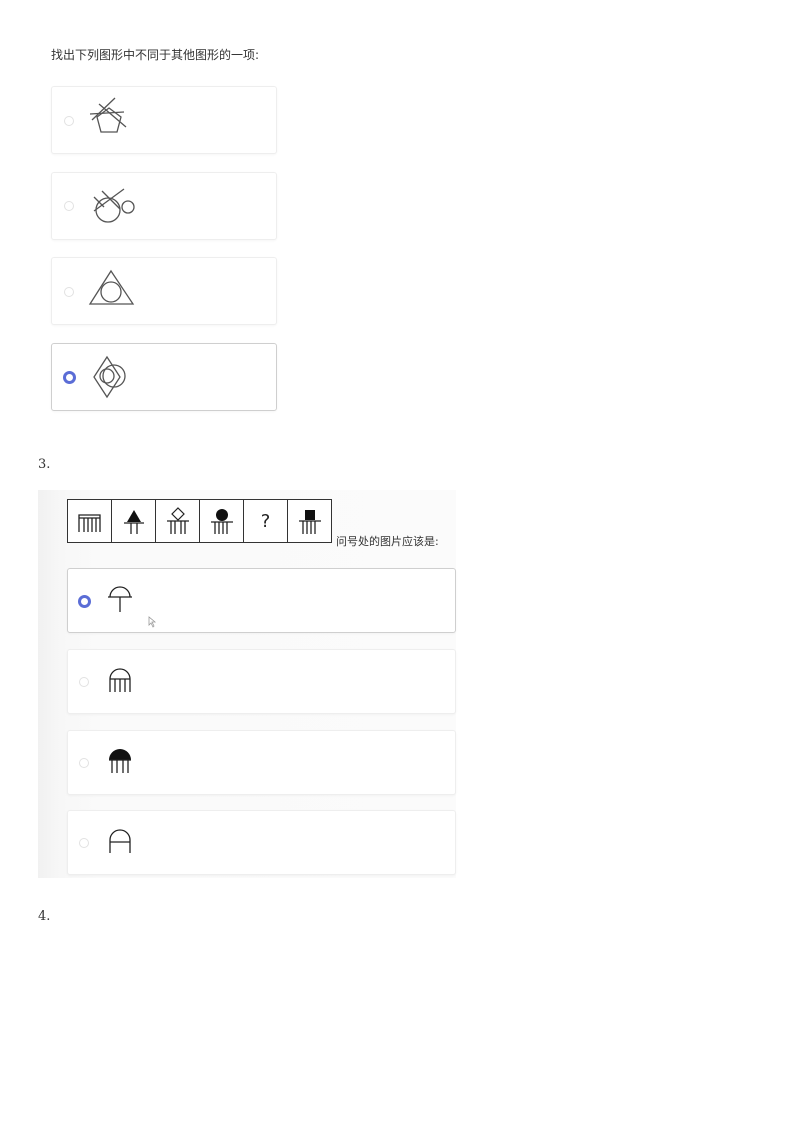 This screenshot has height=1132, width=800. I want to click on square-comb-icon, so click(309, 521).